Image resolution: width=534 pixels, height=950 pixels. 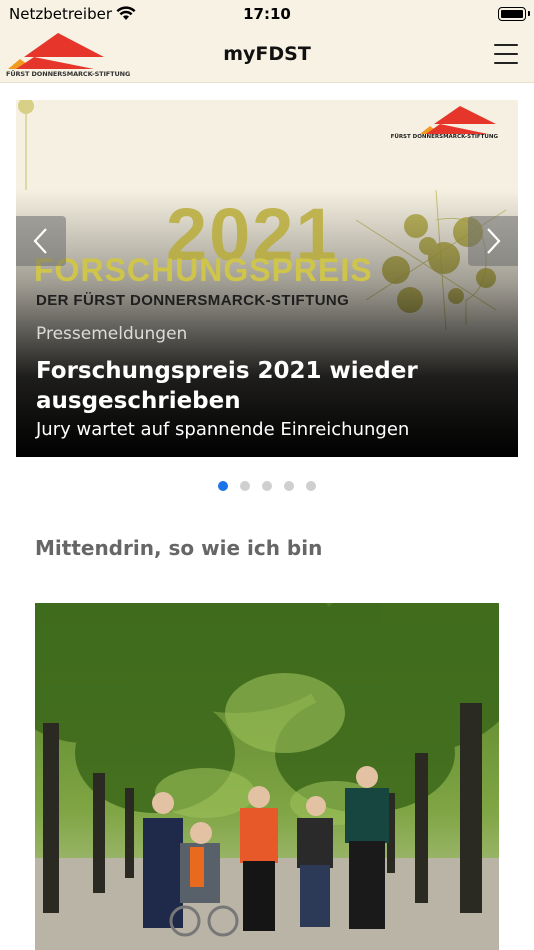 I want to click on slide-teaser: Jury wartet auf spannende Einreichungen, so click(x=222, y=429).